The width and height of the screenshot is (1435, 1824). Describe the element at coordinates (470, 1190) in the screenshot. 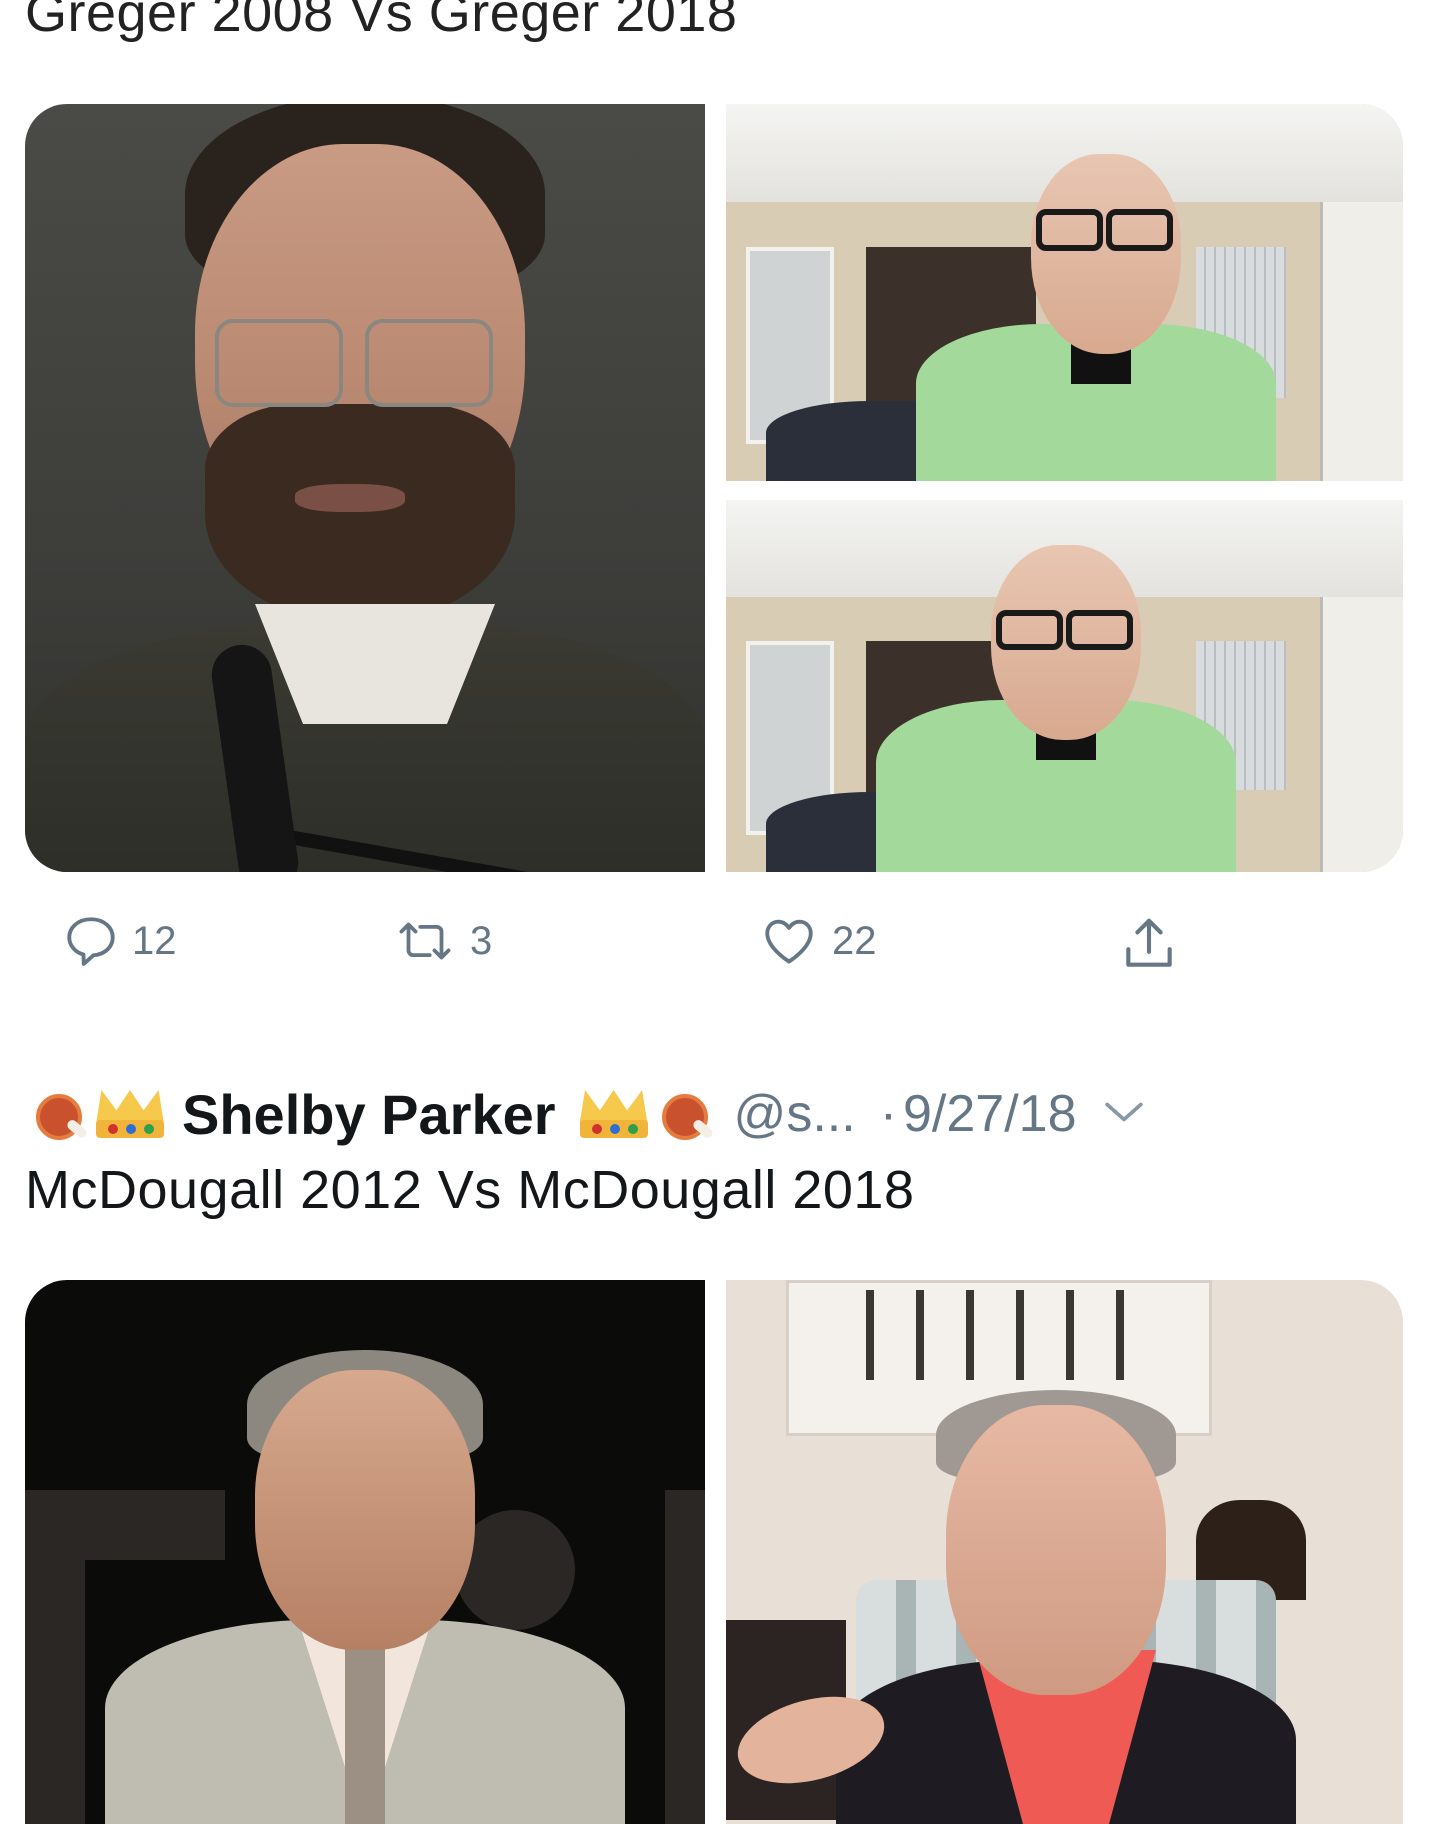

I see `tweet-text: McDougall 2012 Vs McDougall 2018` at that location.